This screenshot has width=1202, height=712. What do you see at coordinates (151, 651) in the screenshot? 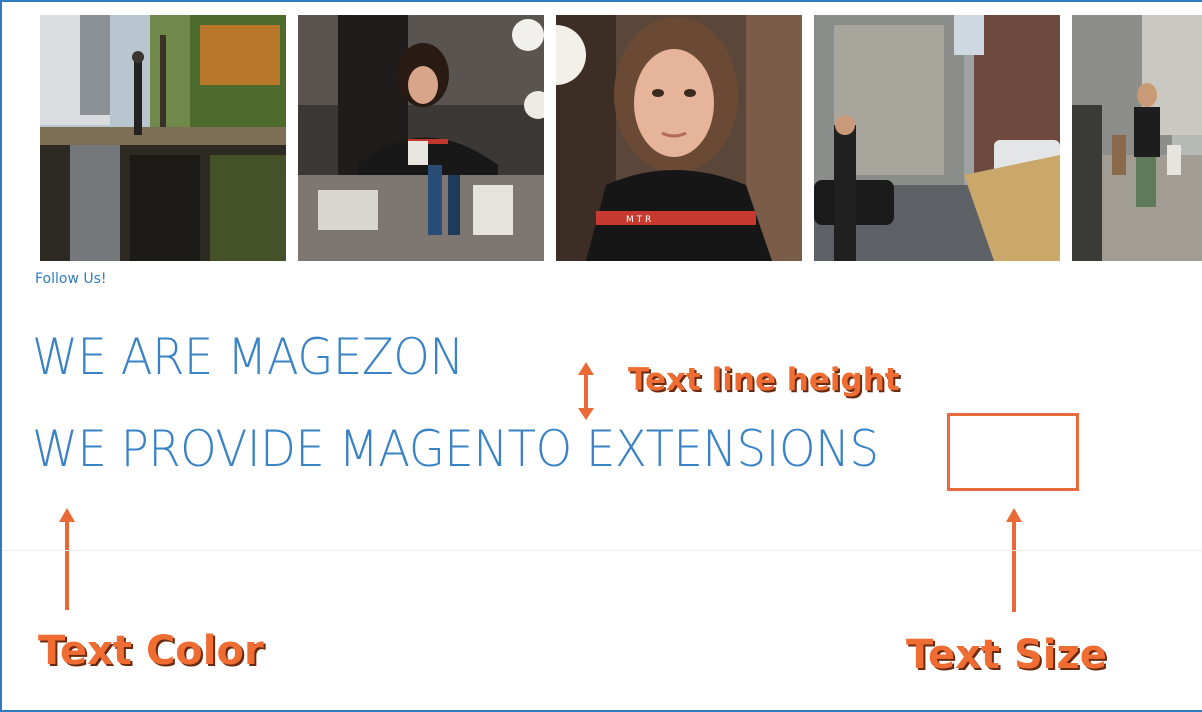
I see `annotation-text-color: Text Color` at bounding box center [151, 651].